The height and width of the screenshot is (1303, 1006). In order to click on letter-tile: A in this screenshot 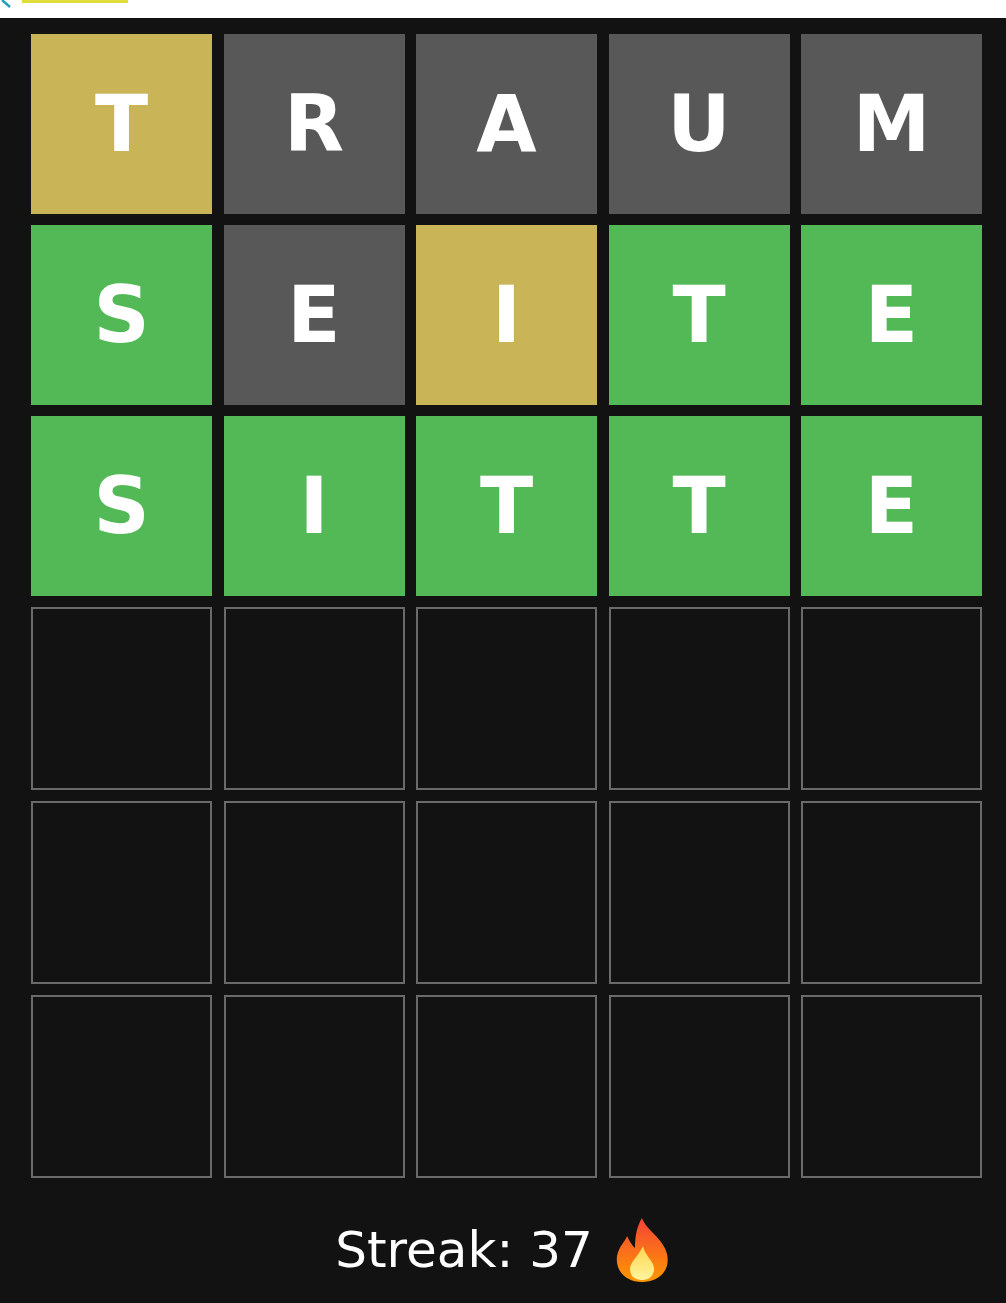, I will do `click(506, 124)`.